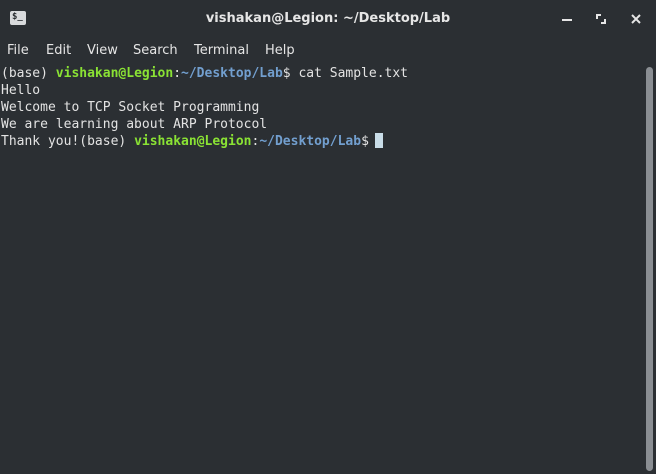  Describe the element at coordinates (155, 51) in the screenshot. I see `menu-search: Search` at that location.